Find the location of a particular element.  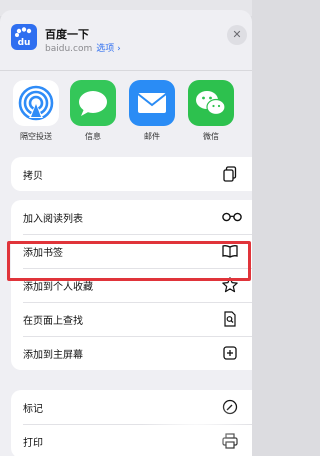

share-app-airdrop: 隔空投送 is located at coordinates (36, 111).